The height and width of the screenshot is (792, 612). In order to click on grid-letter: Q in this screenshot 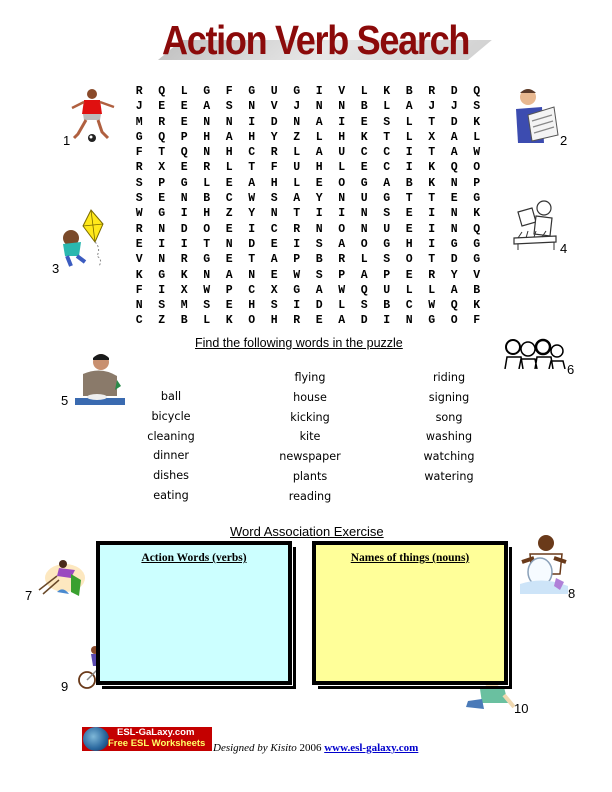, I will do `click(454, 305)`.